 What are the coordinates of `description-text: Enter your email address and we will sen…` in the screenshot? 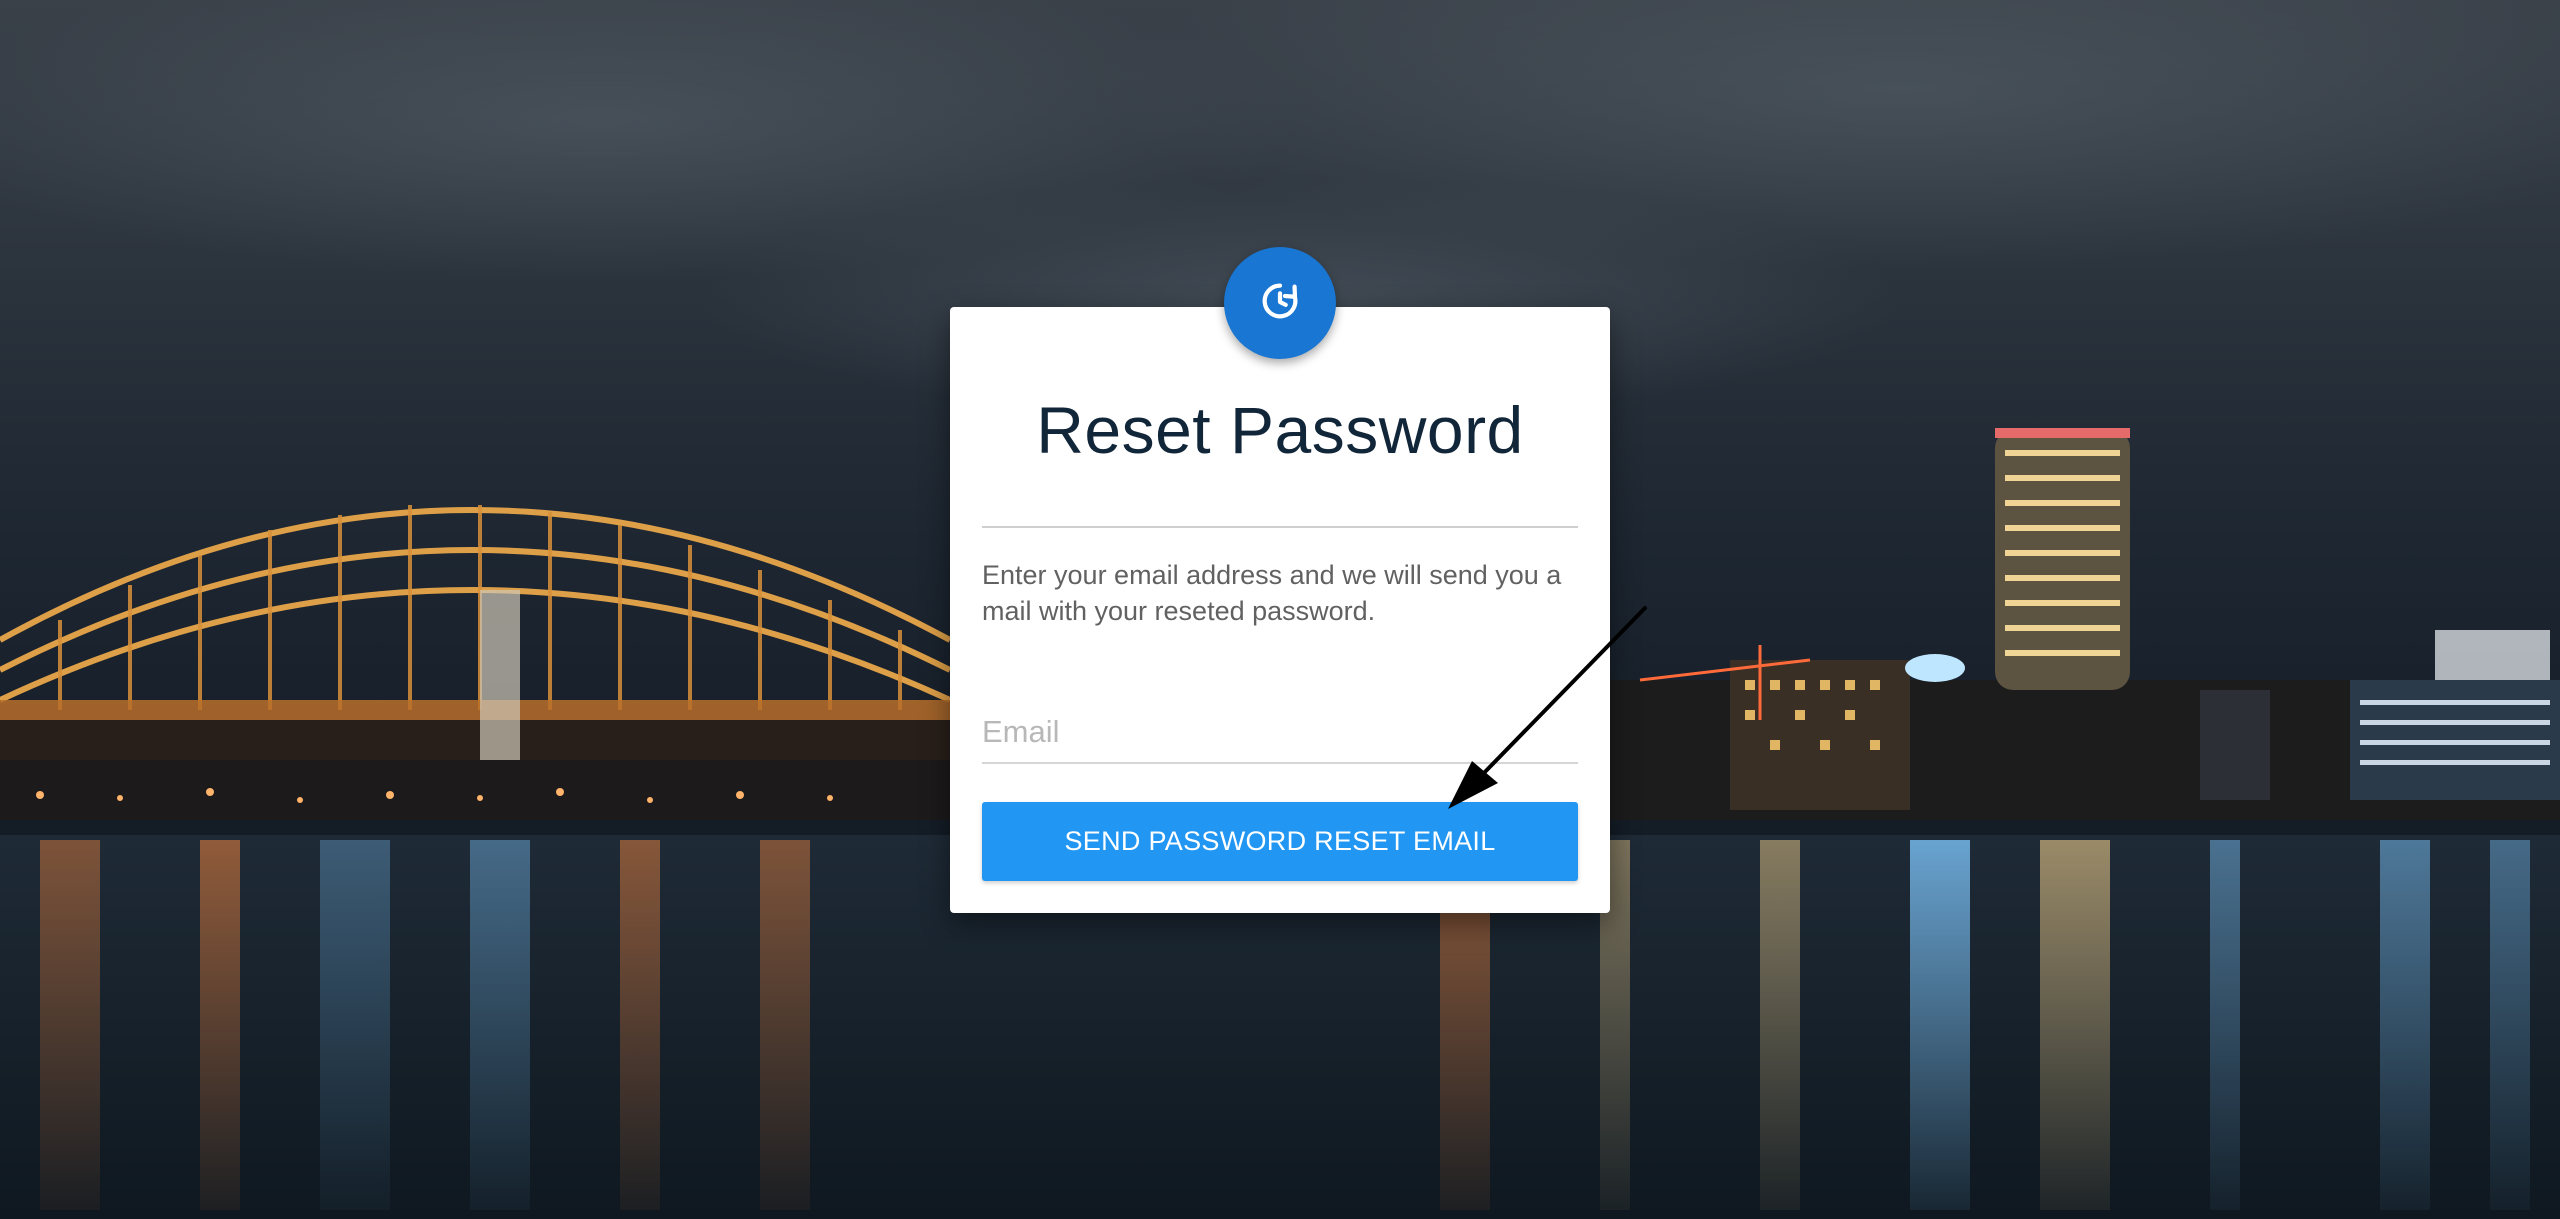 It's located at (1272, 593).